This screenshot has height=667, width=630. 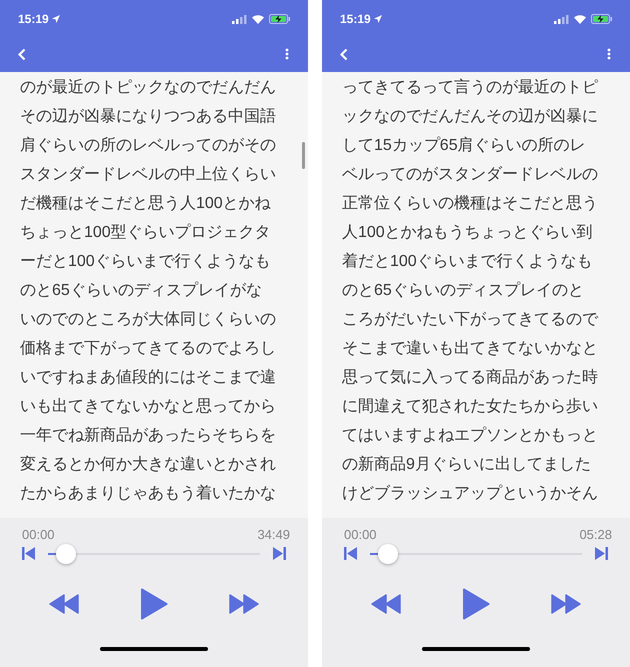 What do you see at coordinates (148, 174) in the screenshot?
I see `text-line: スタンダードレベルの中上位くらい` at bounding box center [148, 174].